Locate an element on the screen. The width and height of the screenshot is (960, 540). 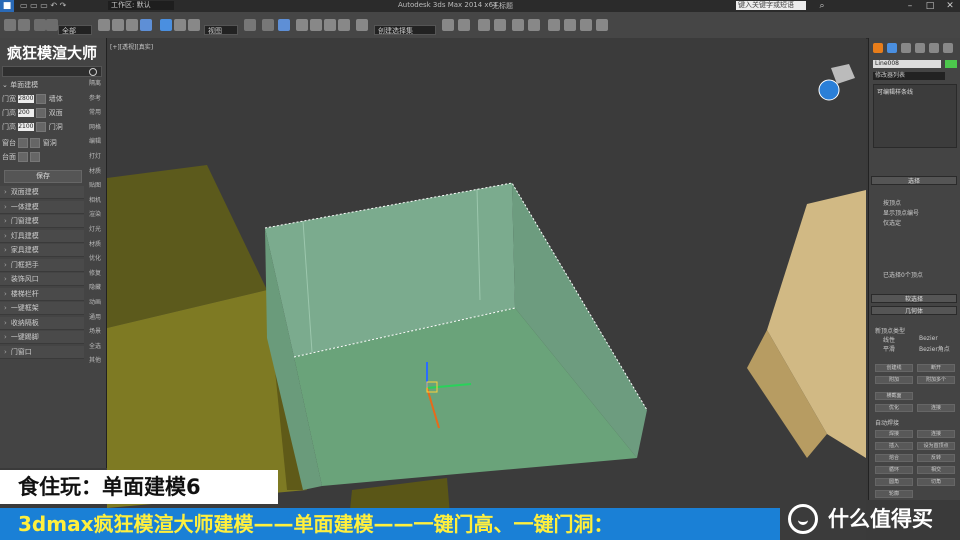
edit-named-selection-icon is located at coordinates (362, 25).